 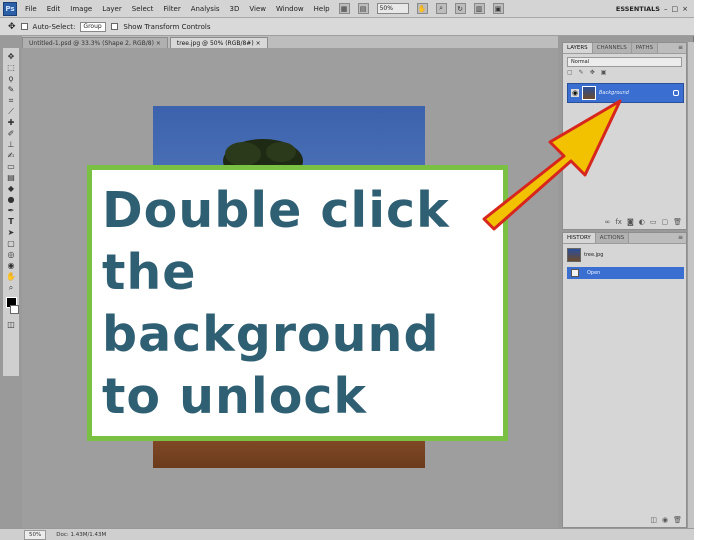 I want to click on clone-stamp-tool-icon: ⊥, so click(x=11, y=144).